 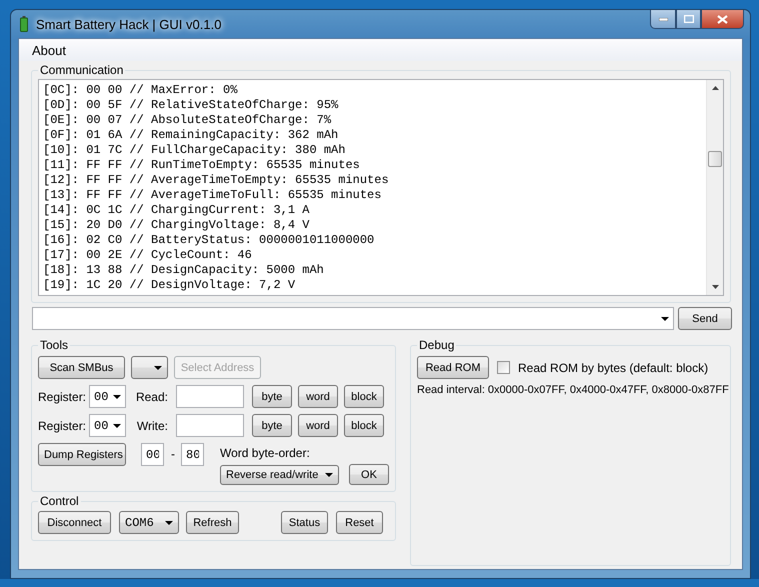 I want to click on log-line: [18]: 13 88 // DesignCapacity: 5000 mAh, so click(x=184, y=270).